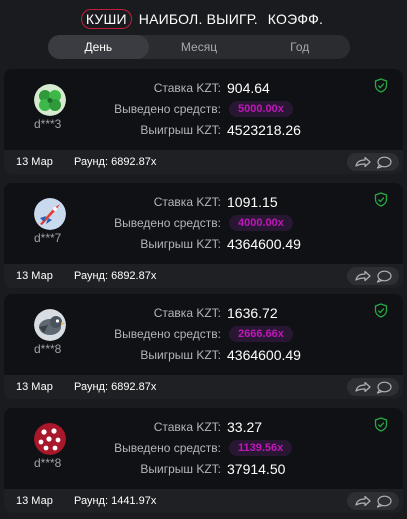 The image size is (407, 519). I want to click on leaderboard-tabs: КУШИ НАИБОЛ. ВЫИГР. КОЭФФ., so click(203, 19).